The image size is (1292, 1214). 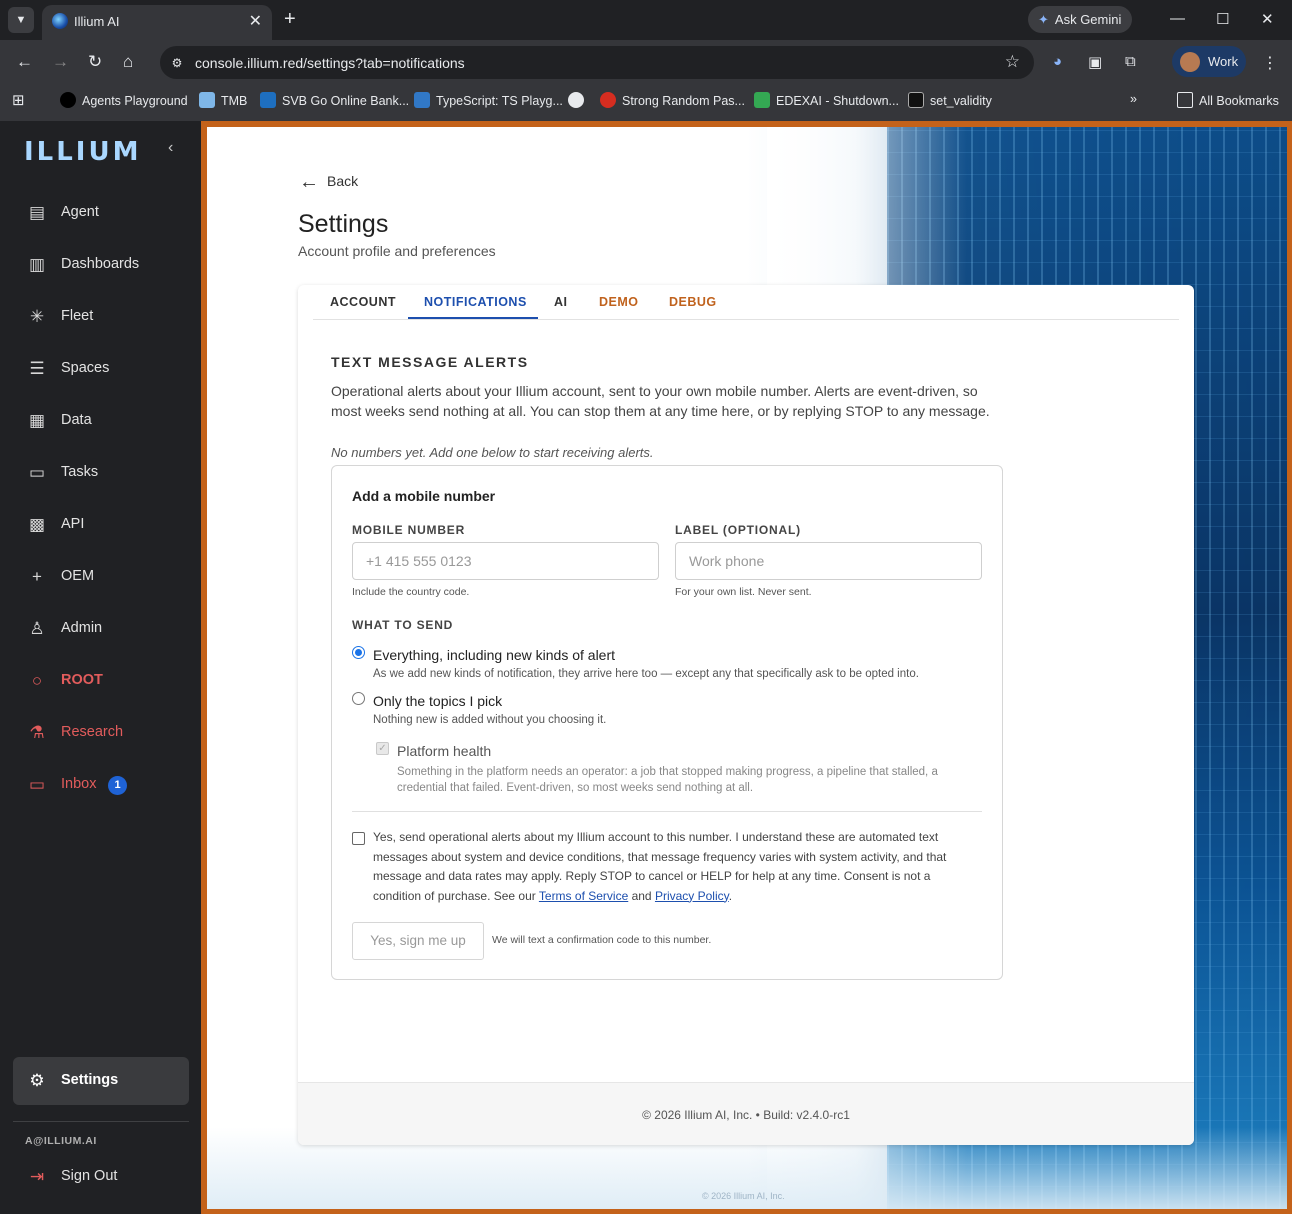 I want to click on sign-me-up-button: Yes, sign me up, so click(x=418, y=941).